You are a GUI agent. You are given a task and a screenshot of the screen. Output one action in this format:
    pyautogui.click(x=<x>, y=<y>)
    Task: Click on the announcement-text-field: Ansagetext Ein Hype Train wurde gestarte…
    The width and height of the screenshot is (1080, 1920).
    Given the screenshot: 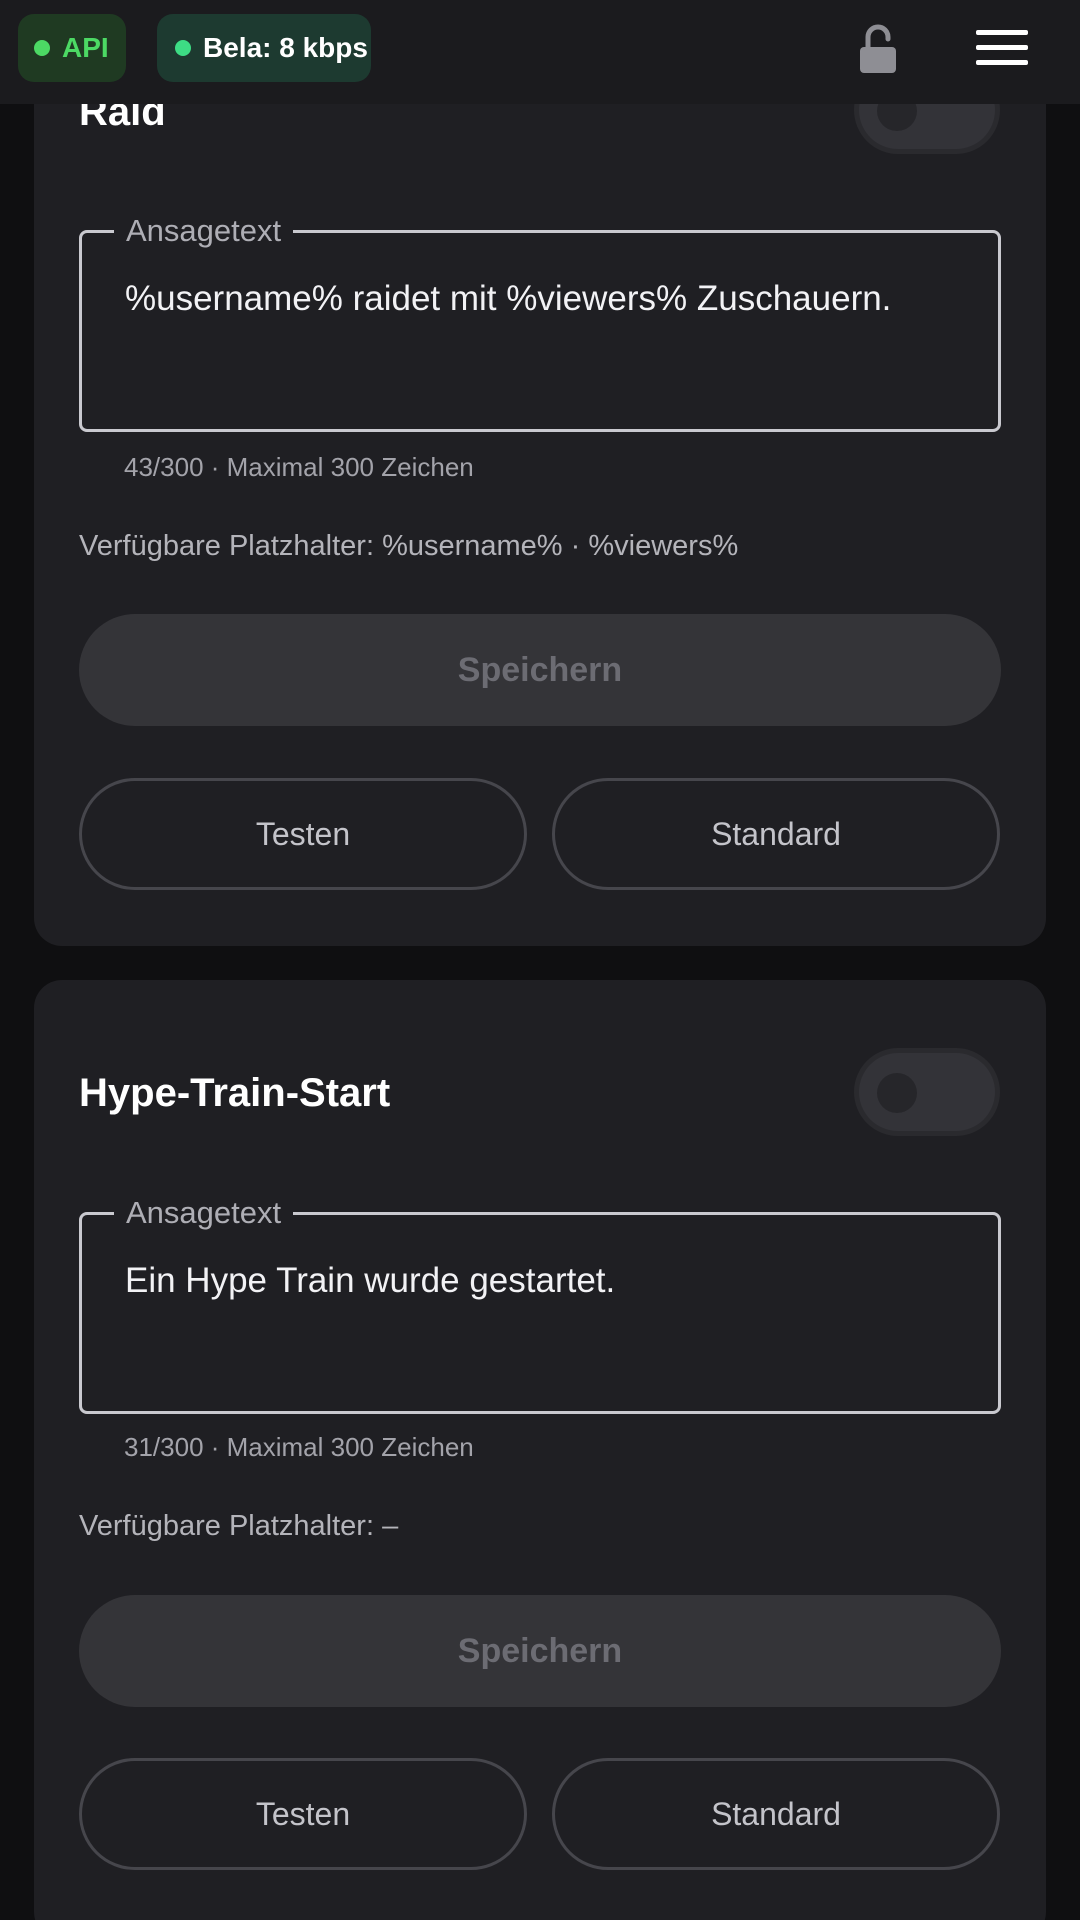 What is the action you would take?
    pyautogui.click(x=540, y=1304)
    